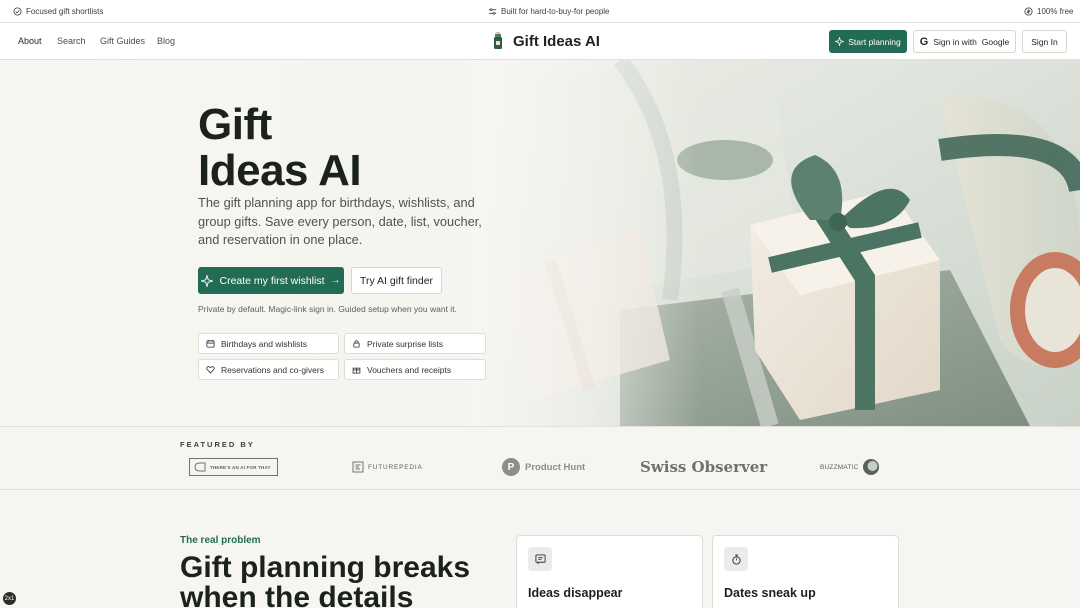 The height and width of the screenshot is (608, 1080). Describe the element at coordinates (240, 467) in the screenshot. I see `logo-theres-an-ai-text: THERE'S AN AI FOR THAT` at that location.